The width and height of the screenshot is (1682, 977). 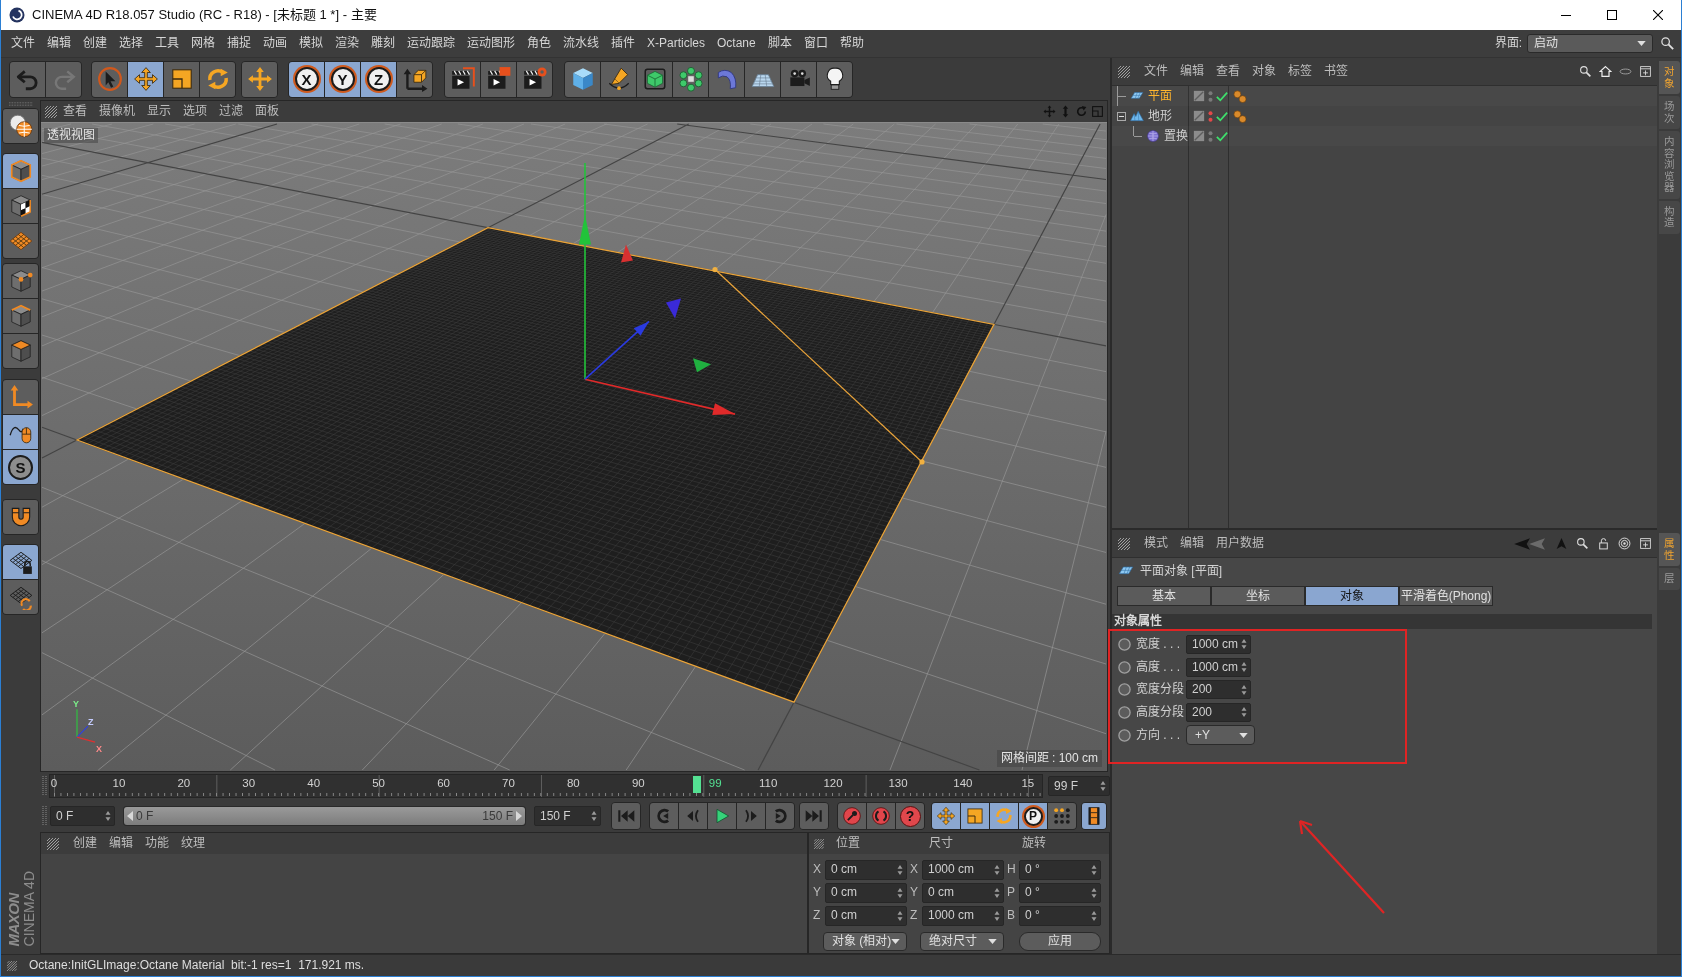 What do you see at coordinates (195, 111) in the screenshot?
I see `menu-item: 选项` at bounding box center [195, 111].